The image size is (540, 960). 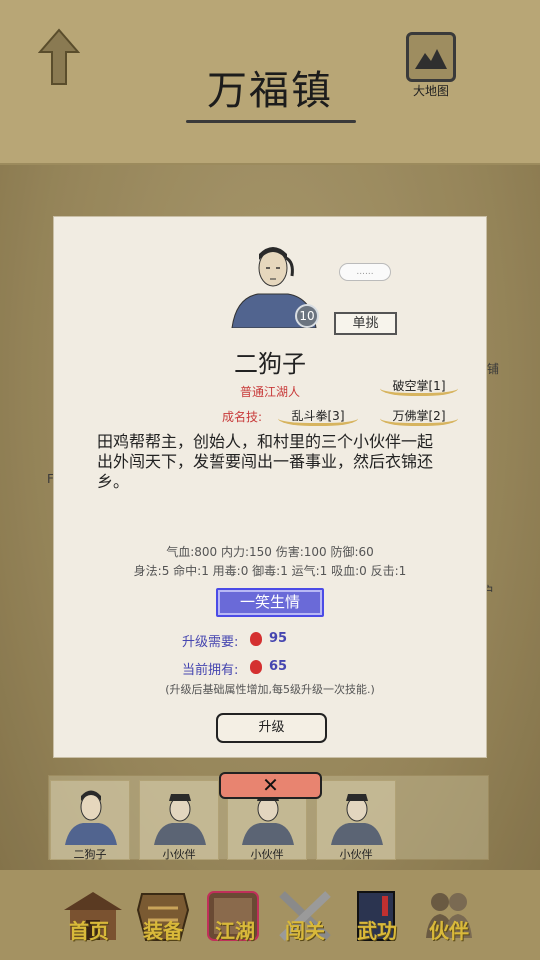 I want to click on fame-skill-label: 成名技:, so click(x=242, y=417).